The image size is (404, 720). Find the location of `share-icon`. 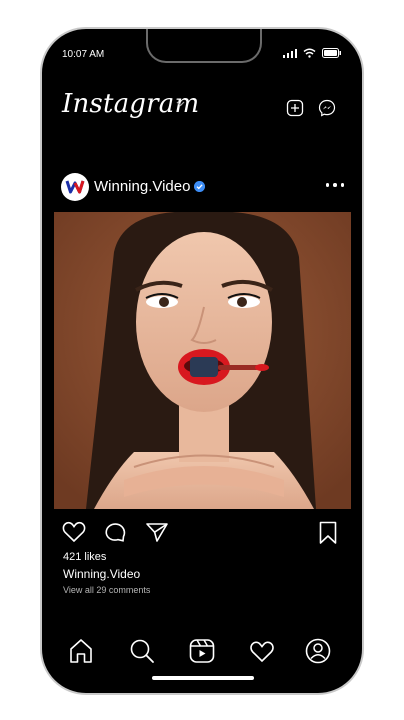

share-icon is located at coordinates (157, 532).